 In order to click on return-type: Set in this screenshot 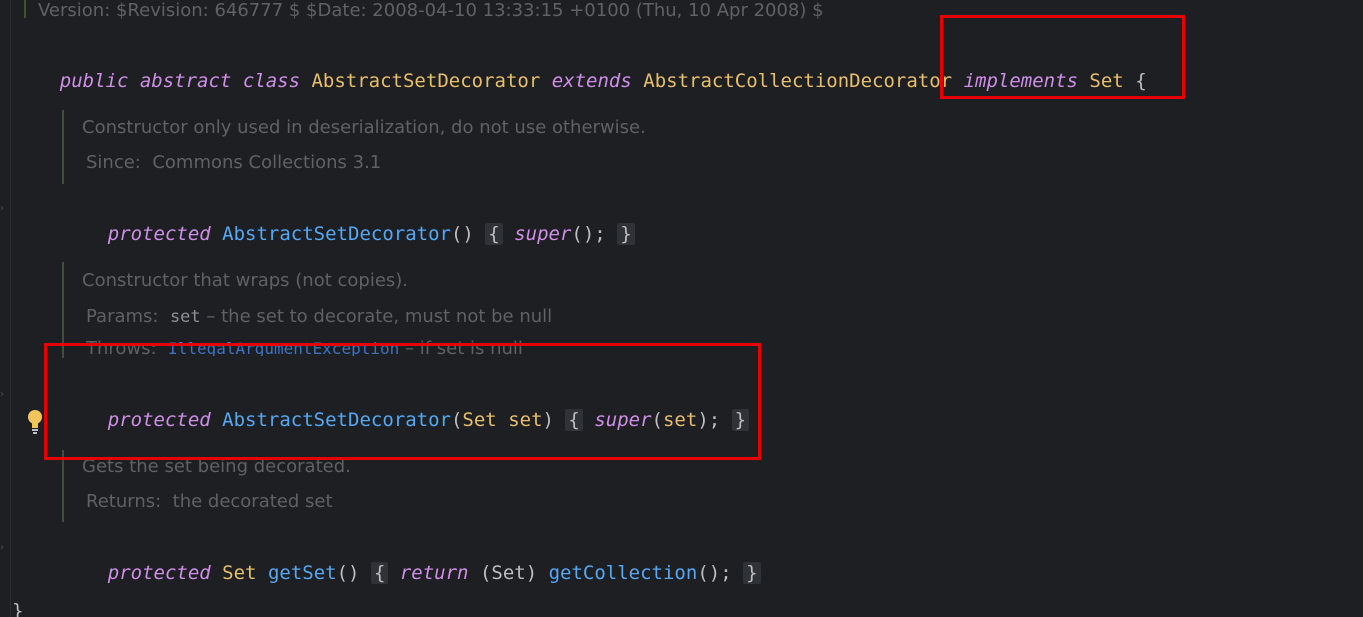, I will do `click(239, 573)`.